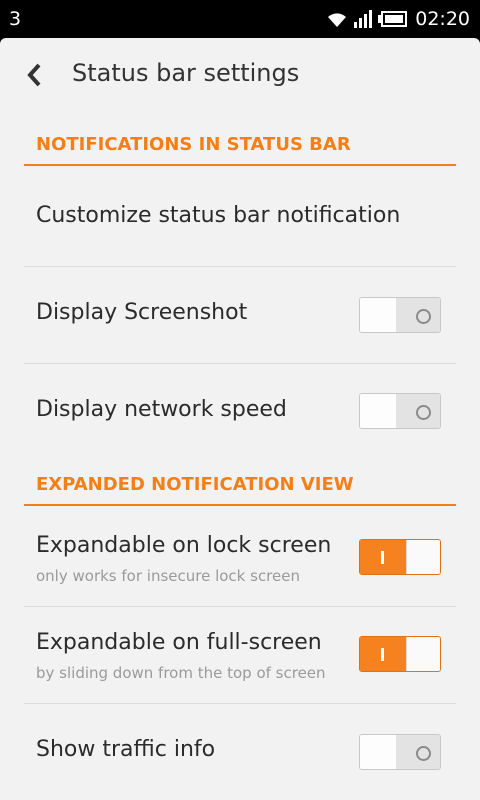 The image size is (480, 800). What do you see at coordinates (126, 749) in the screenshot?
I see `row-label: Show traffic info` at bounding box center [126, 749].